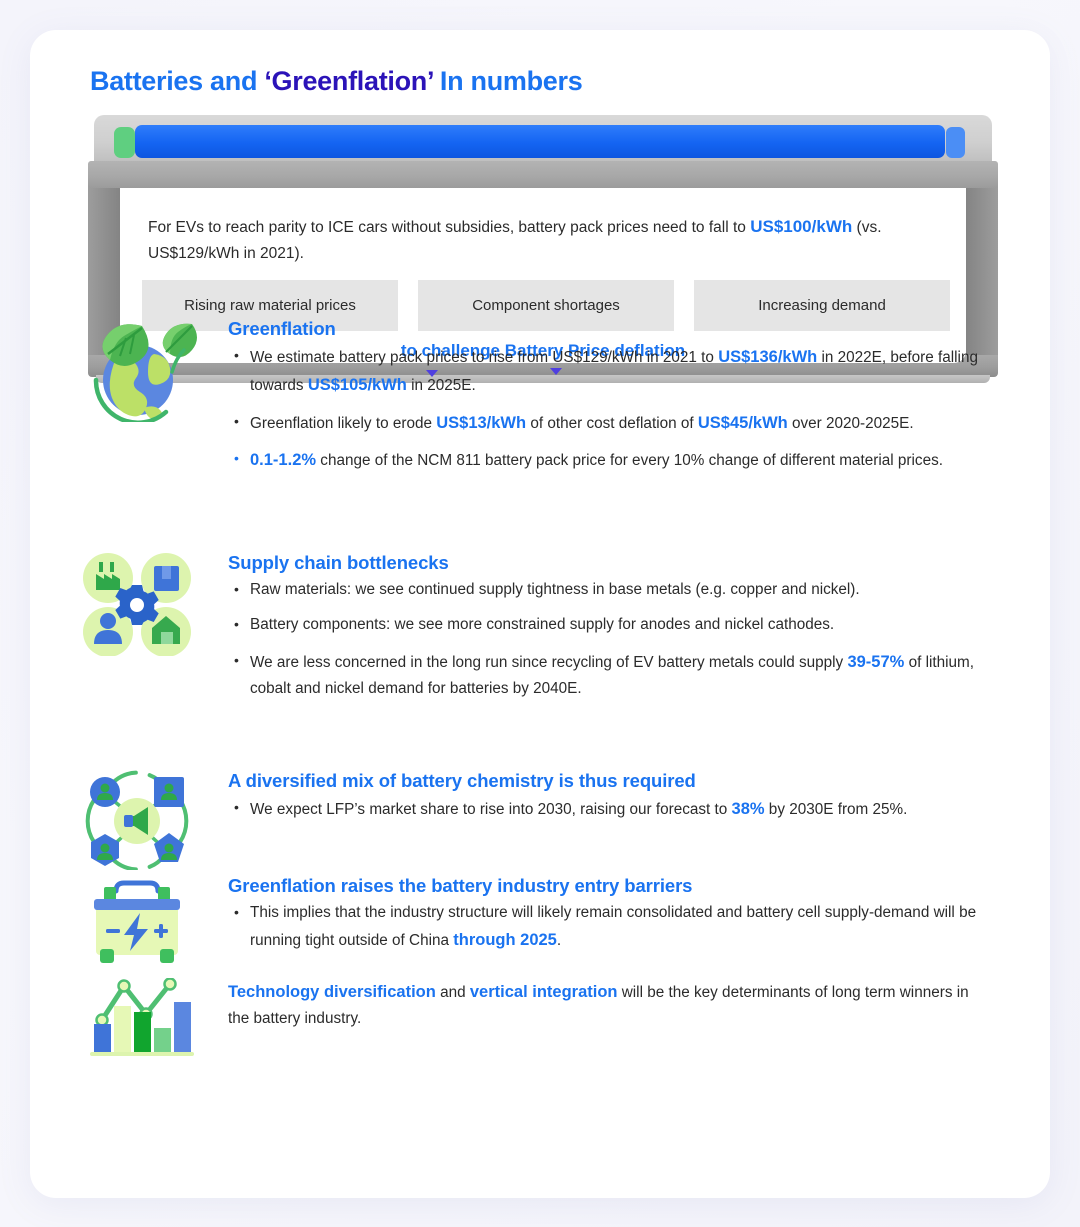  I want to click on battery-blue-bar, so click(540, 141).